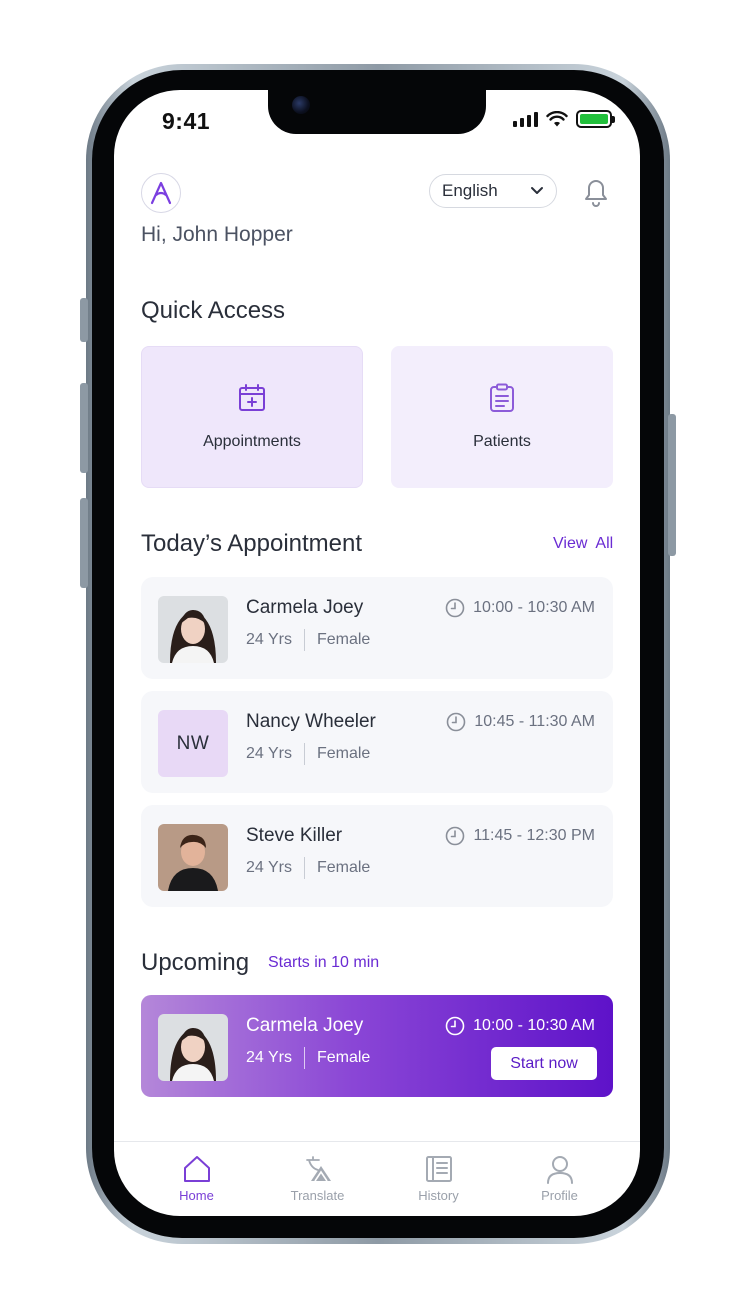 This screenshot has width=752, height=1312. I want to click on todays-appointment-title: Today’s Appointment, so click(252, 543).